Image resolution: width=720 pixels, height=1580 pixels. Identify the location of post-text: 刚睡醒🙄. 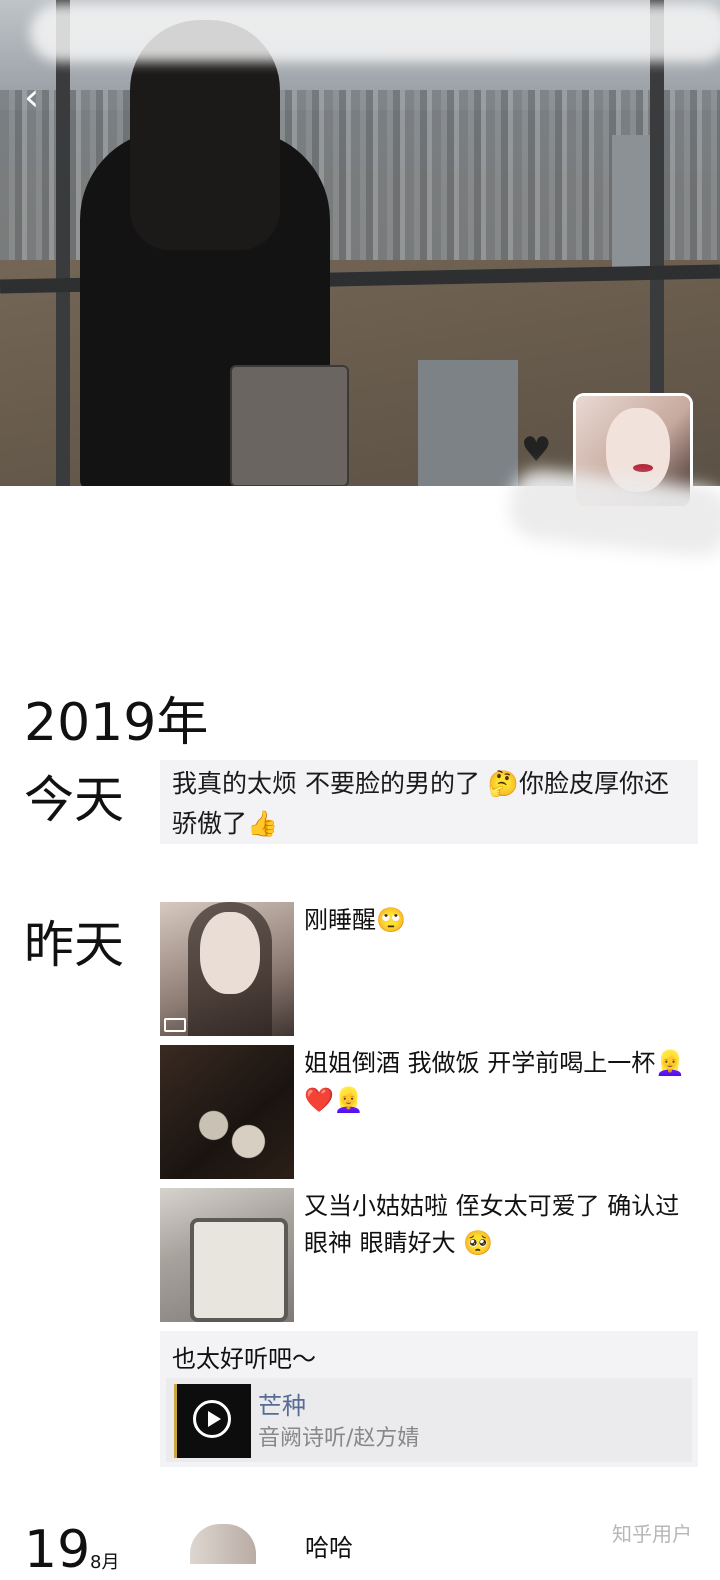
(355, 920).